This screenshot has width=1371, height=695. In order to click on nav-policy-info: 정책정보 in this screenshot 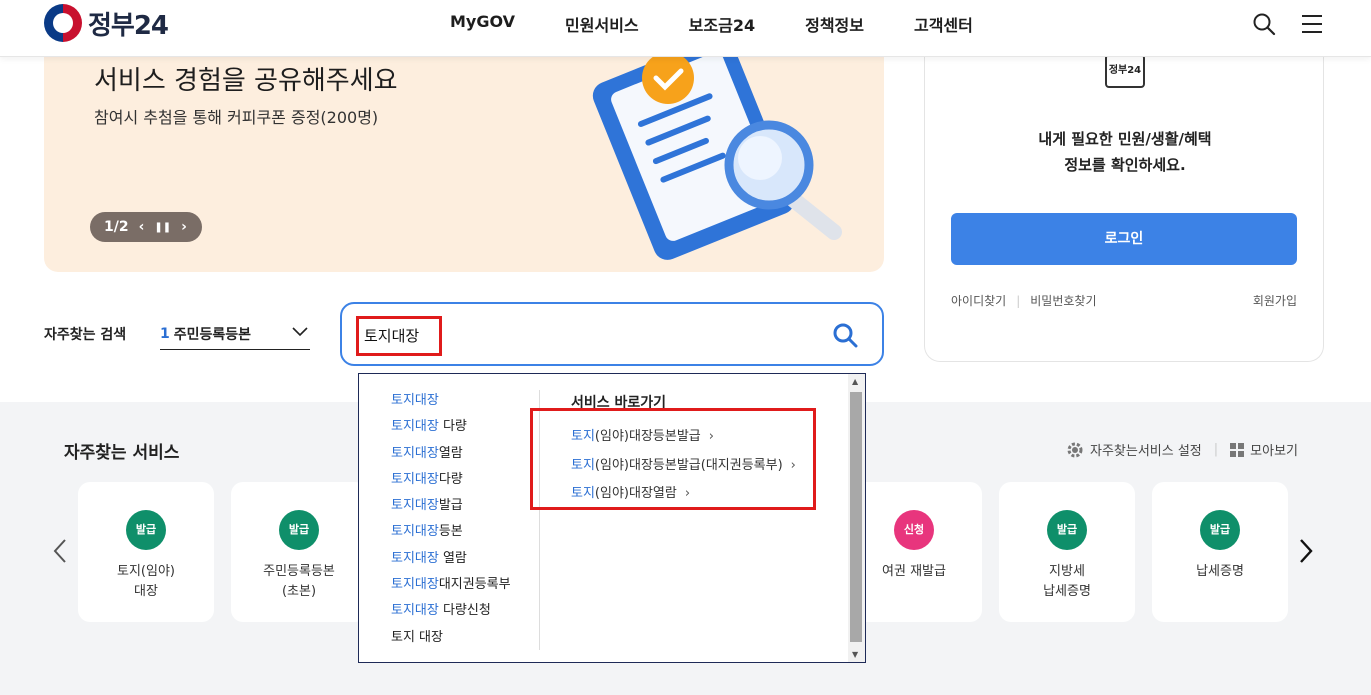, I will do `click(834, 24)`.